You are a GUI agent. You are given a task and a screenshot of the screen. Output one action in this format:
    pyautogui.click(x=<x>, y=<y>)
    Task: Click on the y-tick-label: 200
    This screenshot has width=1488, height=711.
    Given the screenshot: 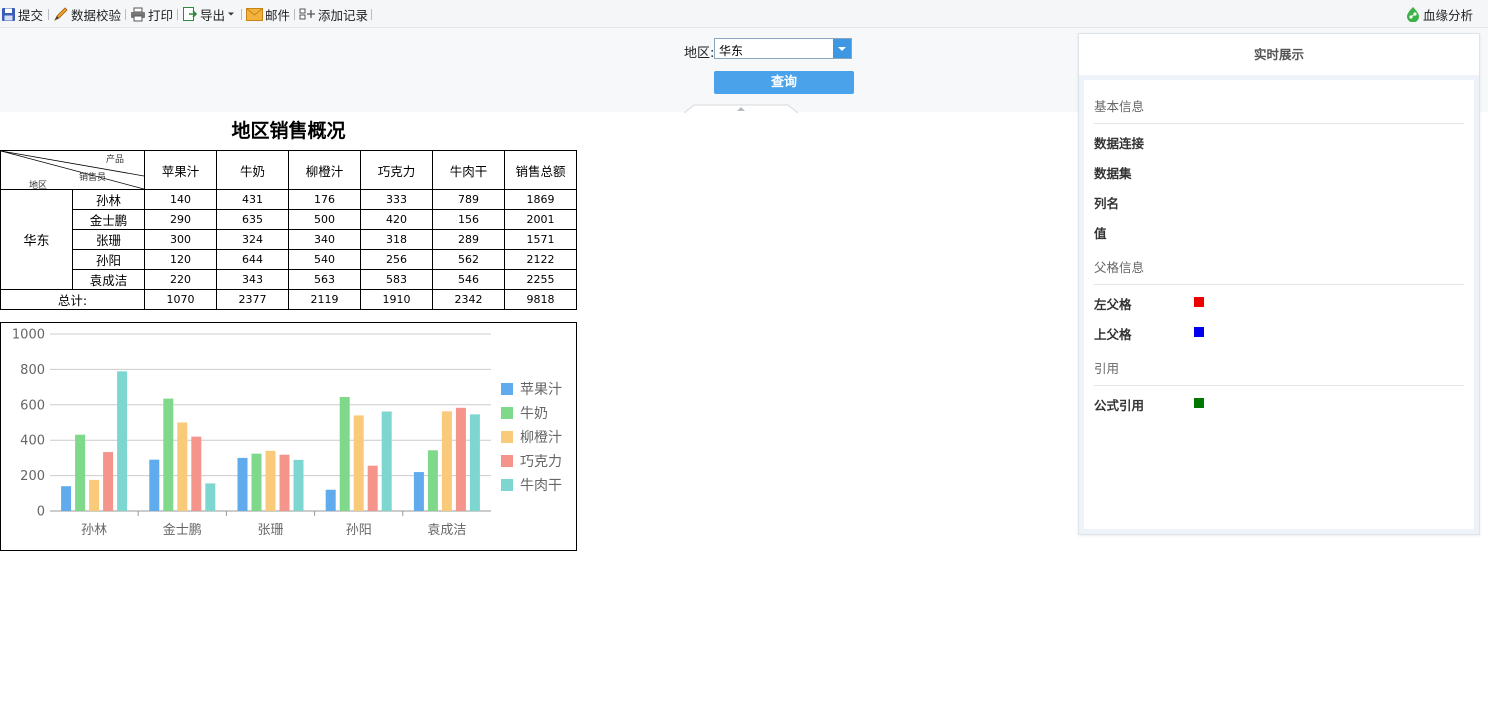 What is the action you would take?
    pyautogui.click(x=32, y=476)
    